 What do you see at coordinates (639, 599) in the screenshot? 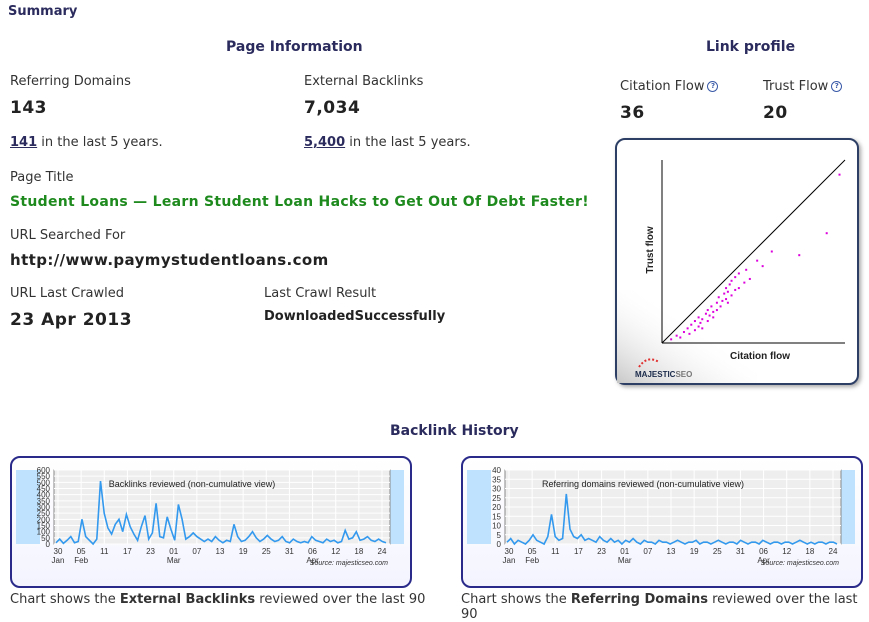
I see `caption-bold-text: Referring Domains` at bounding box center [639, 599].